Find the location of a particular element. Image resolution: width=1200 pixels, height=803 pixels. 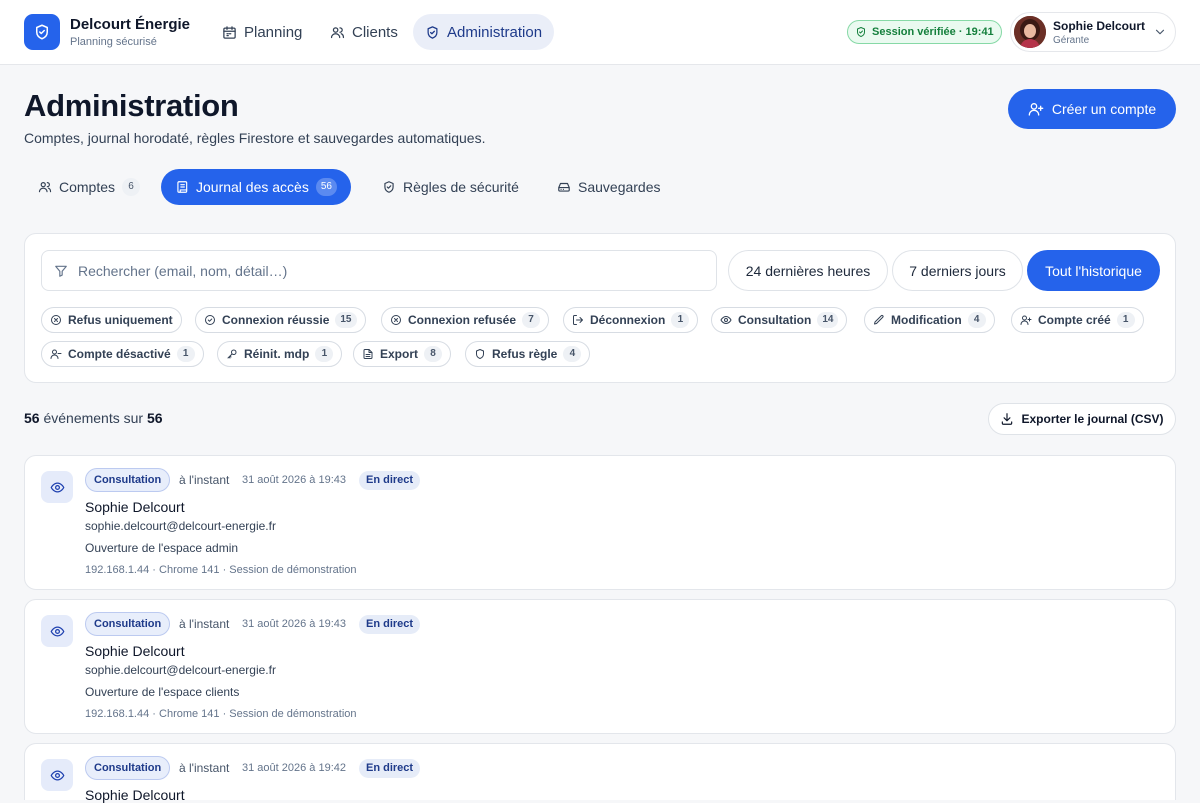

chip-count: 7 is located at coordinates (531, 320).